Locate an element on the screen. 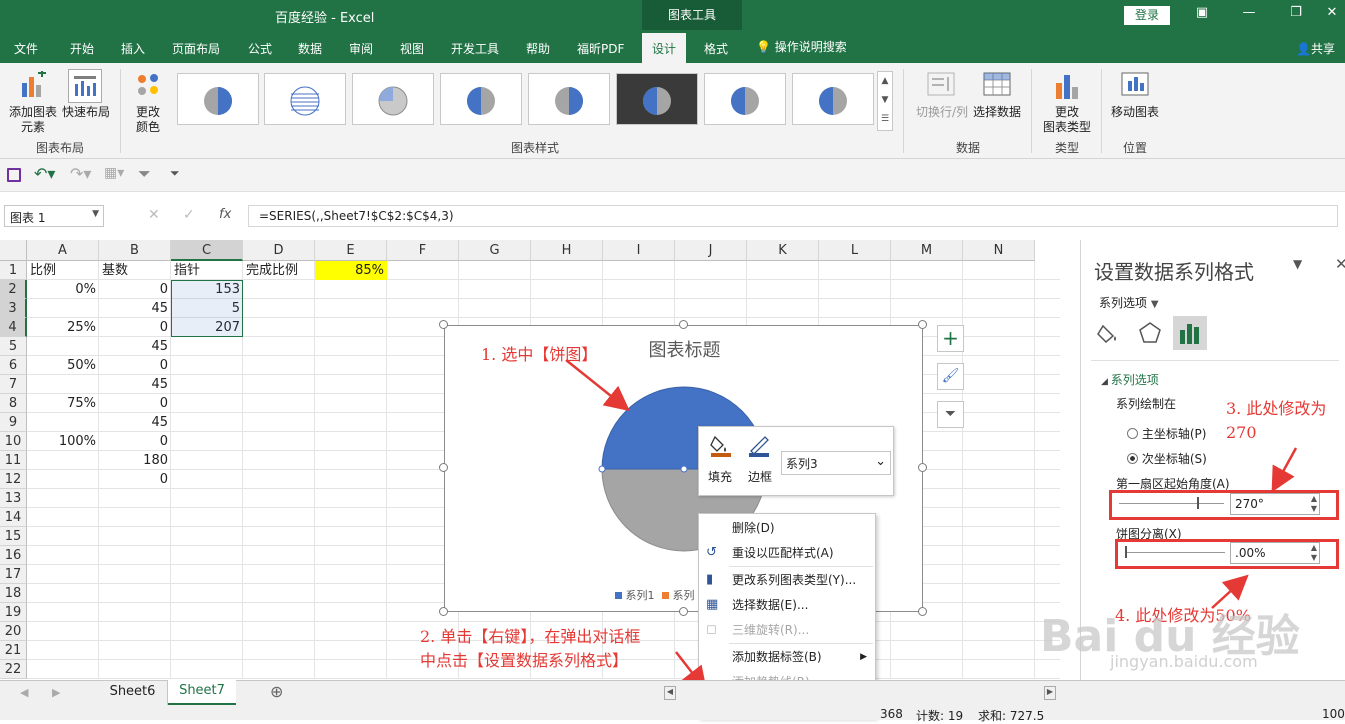  row-header-16: 16 is located at coordinates (13, 555).